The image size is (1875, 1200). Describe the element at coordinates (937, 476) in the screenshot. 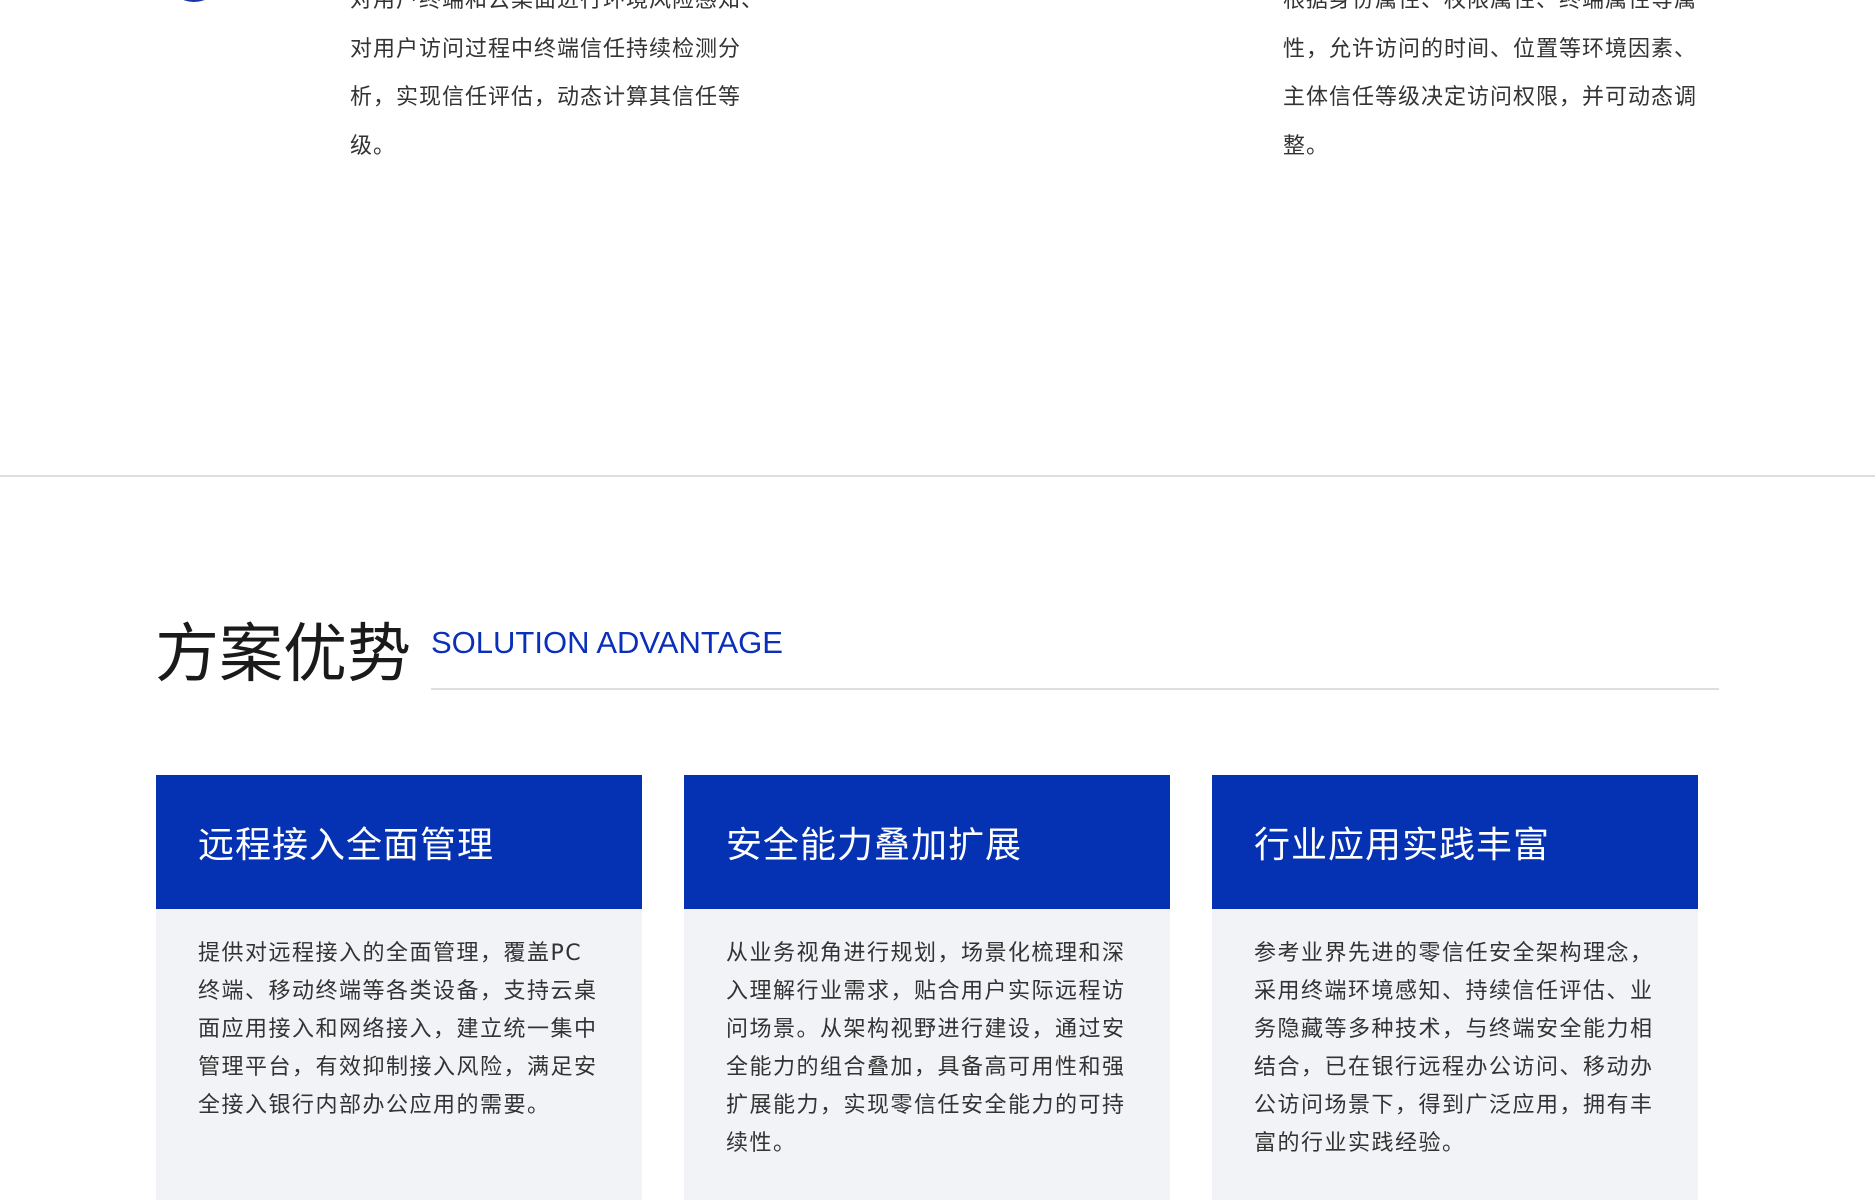

I see `section-divider` at that location.